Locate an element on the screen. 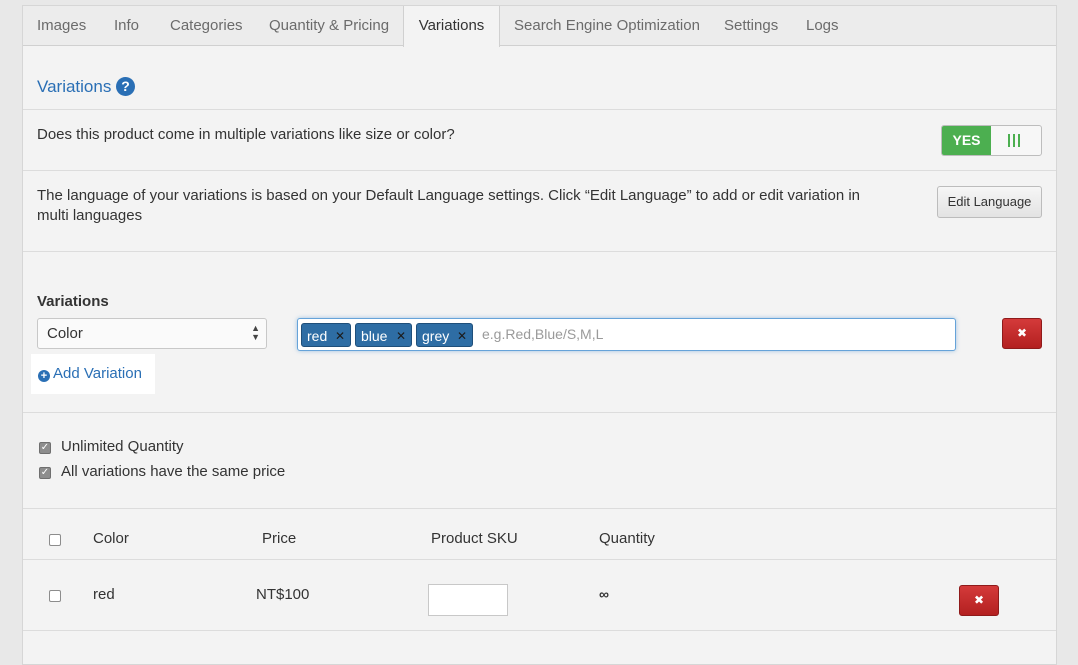  row-checkbox is located at coordinates (55, 596).